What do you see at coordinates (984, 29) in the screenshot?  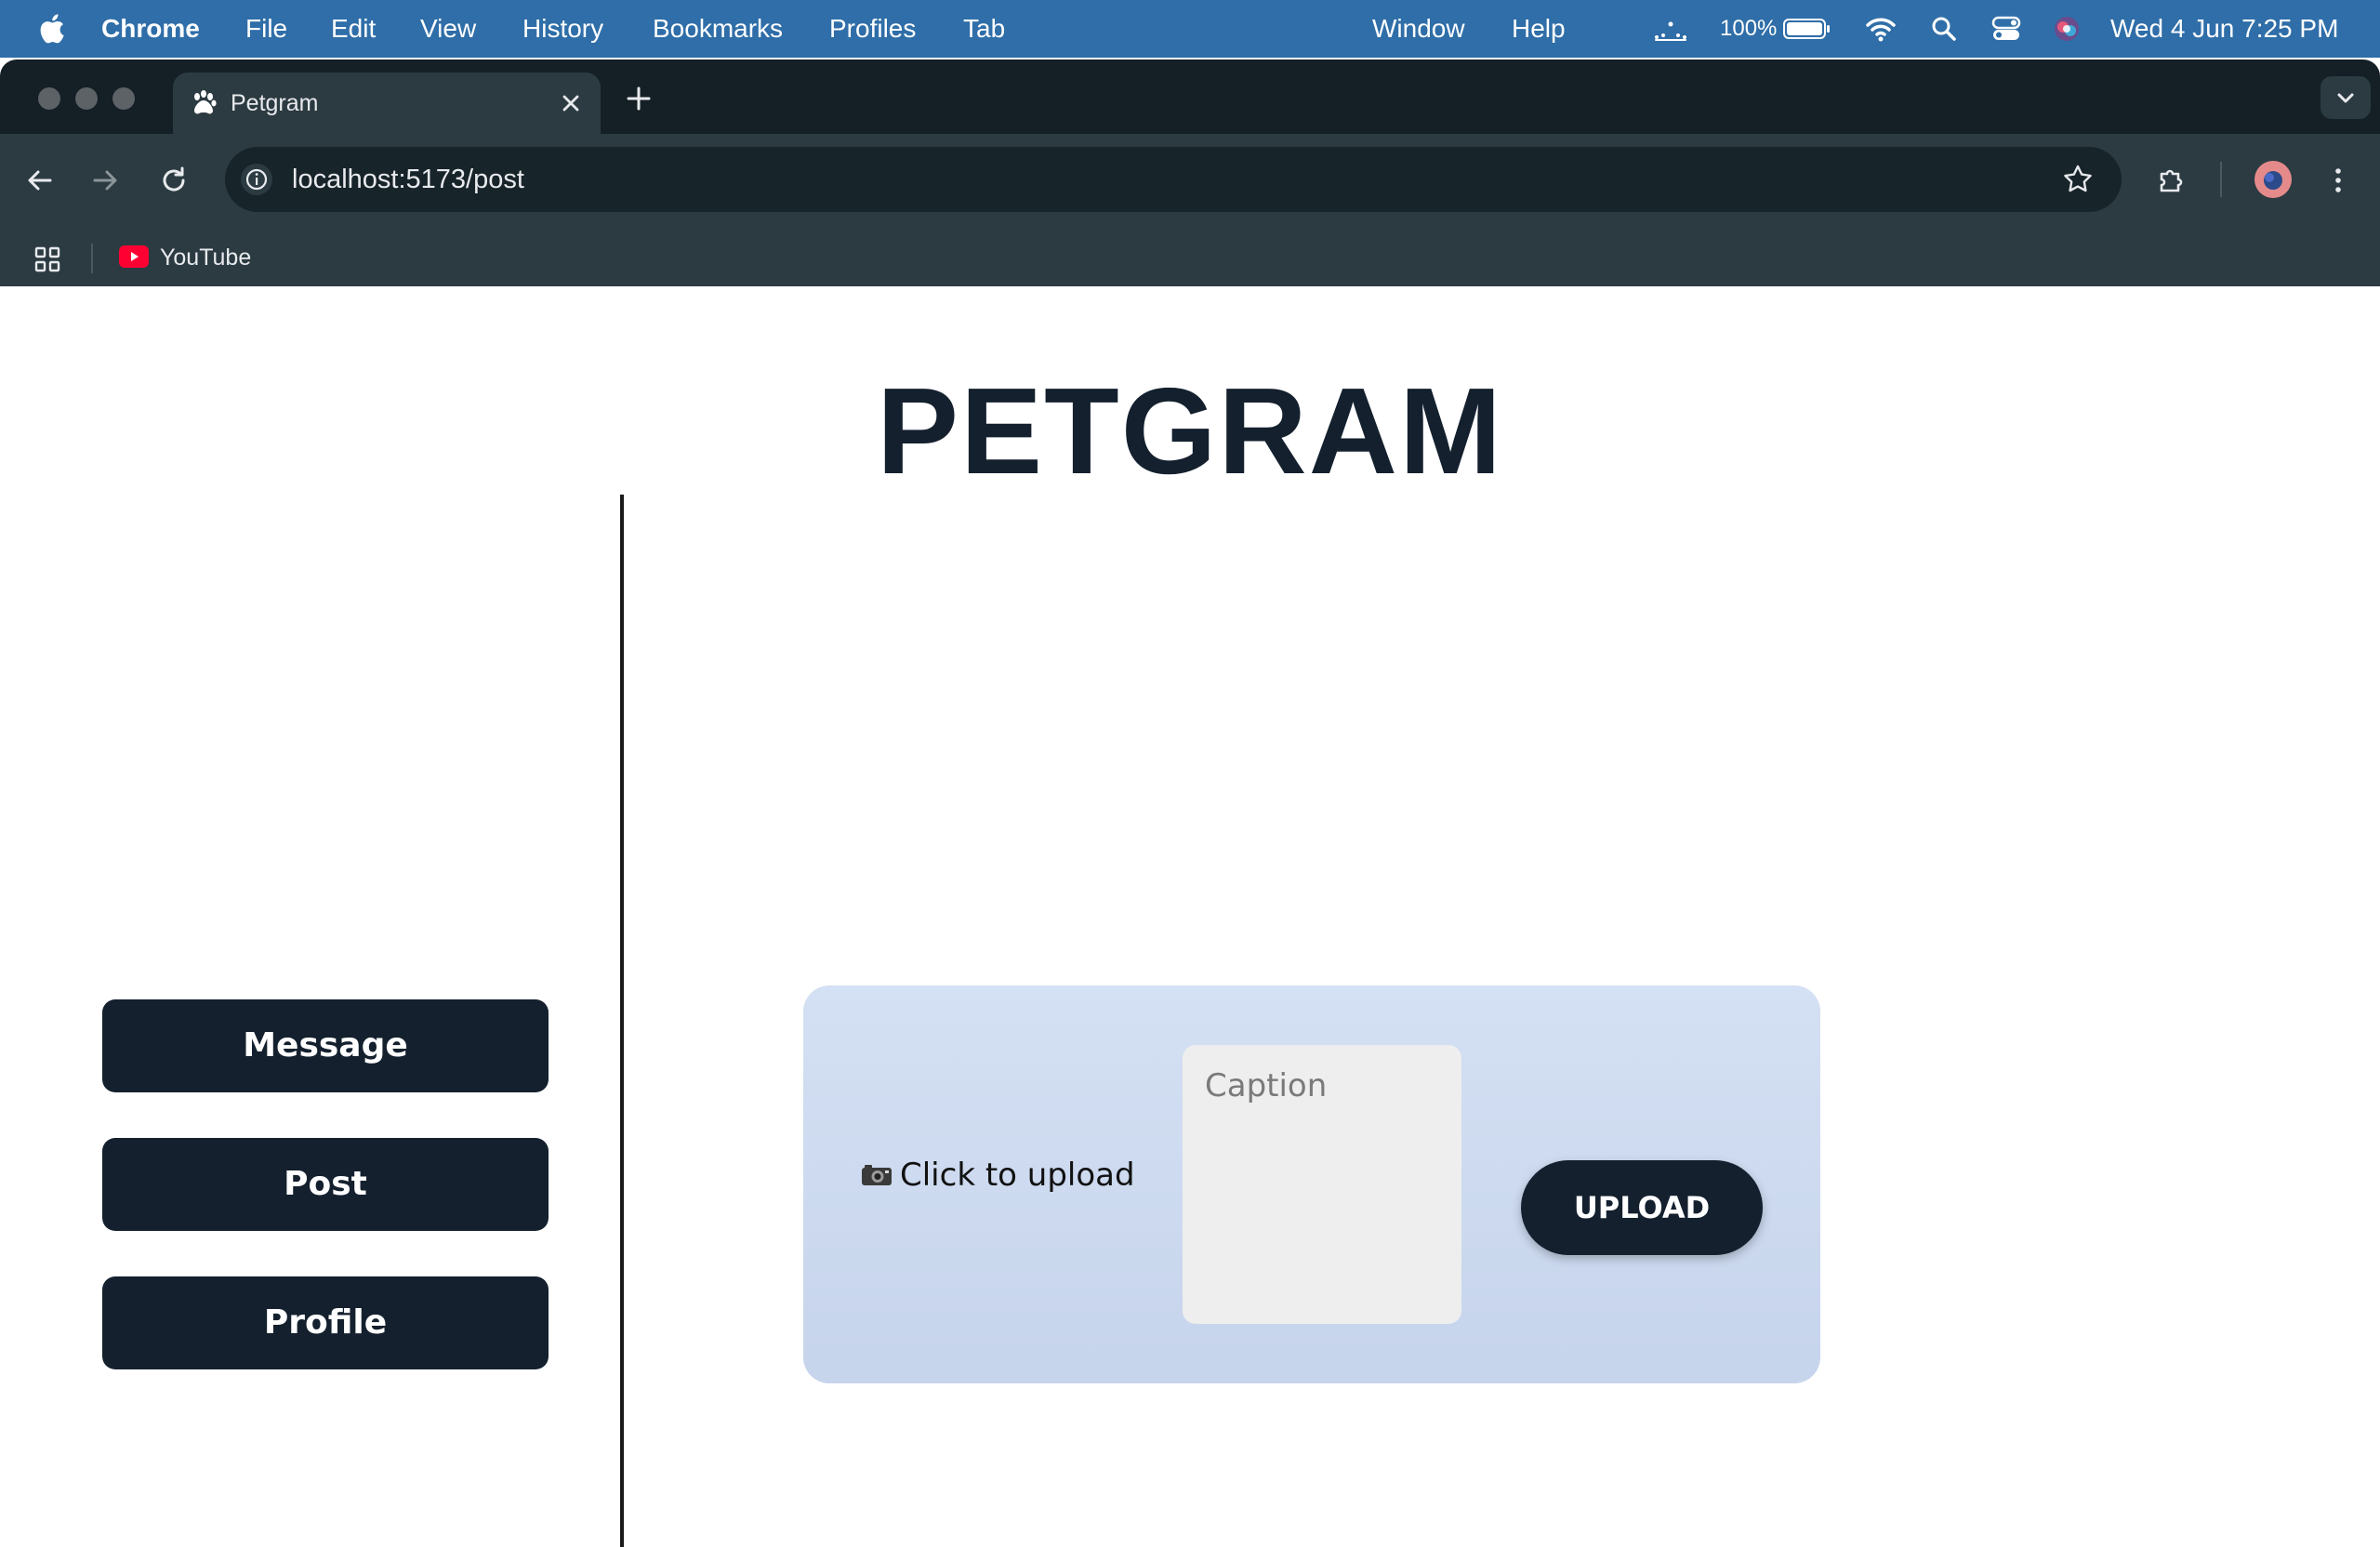 I see `menu-tab: Tab` at bounding box center [984, 29].